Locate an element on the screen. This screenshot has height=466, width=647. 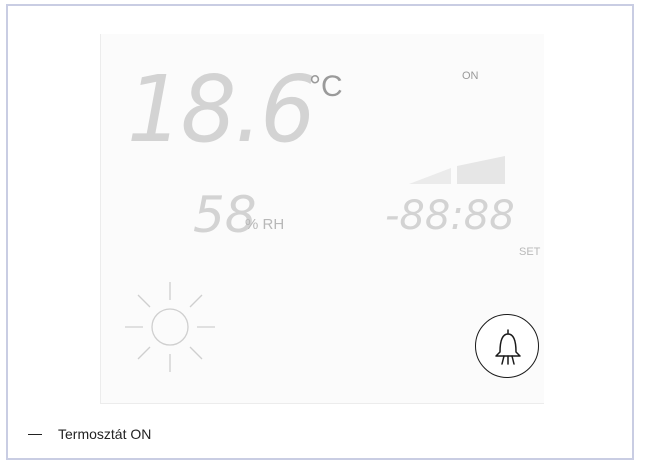
on-indicator: ON is located at coordinates (470, 76).